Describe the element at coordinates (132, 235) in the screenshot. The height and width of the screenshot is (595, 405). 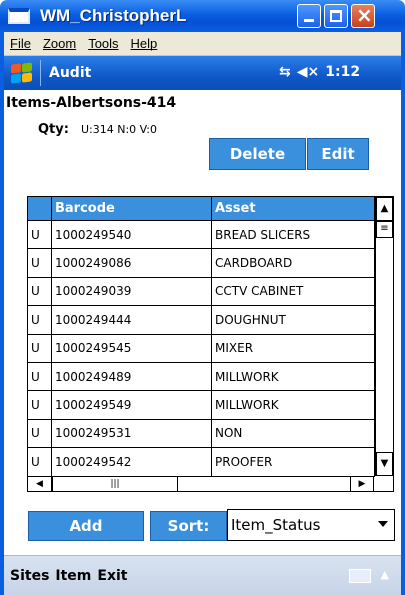
I see `row-barcode-cell: 1000249540` at that location.